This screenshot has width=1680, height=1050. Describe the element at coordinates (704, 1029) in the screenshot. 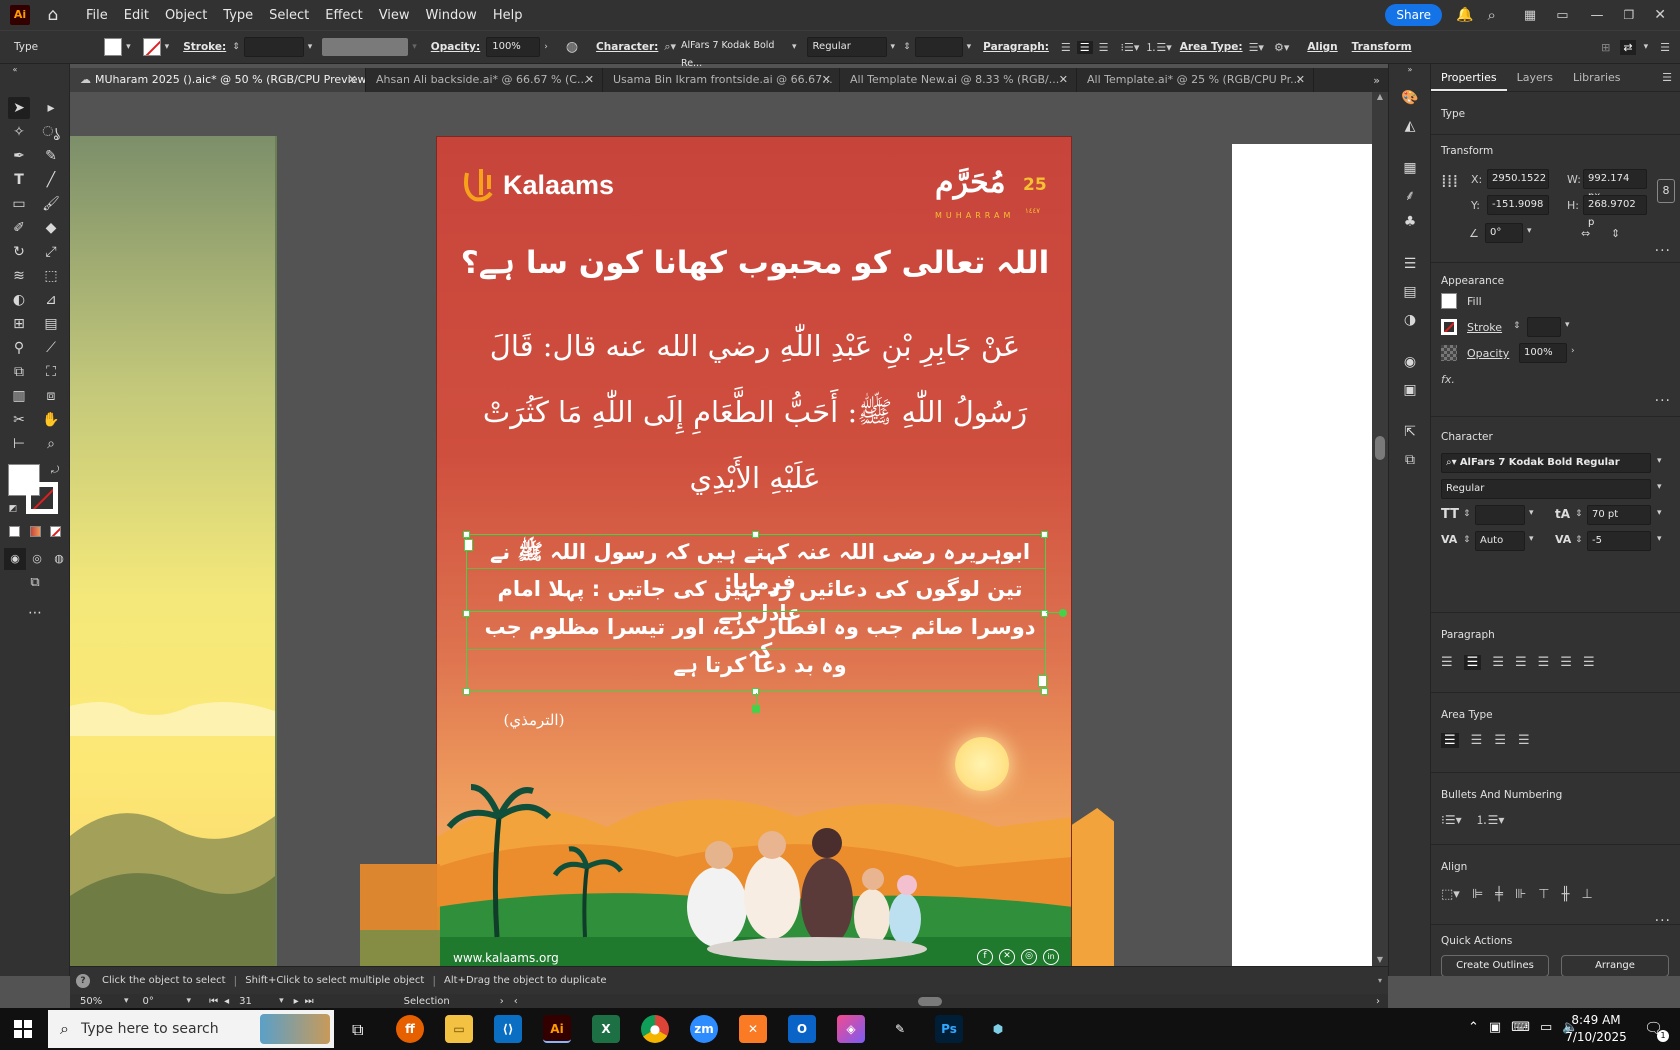

I see `zoom-app-icon: zm` at that location.